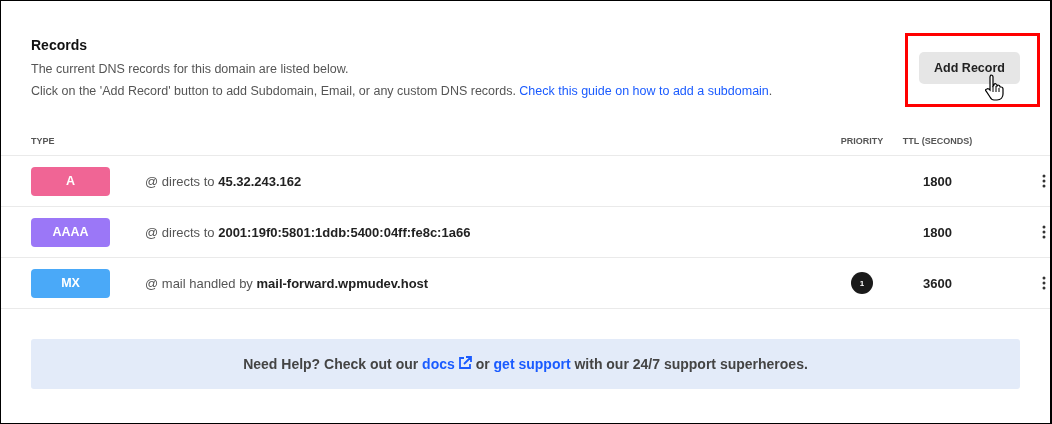  What do you see at coordinates (937, 141) in the screenshot?
I see `column-header: TTL (SECONDS)` at bounding box center [937, 141].